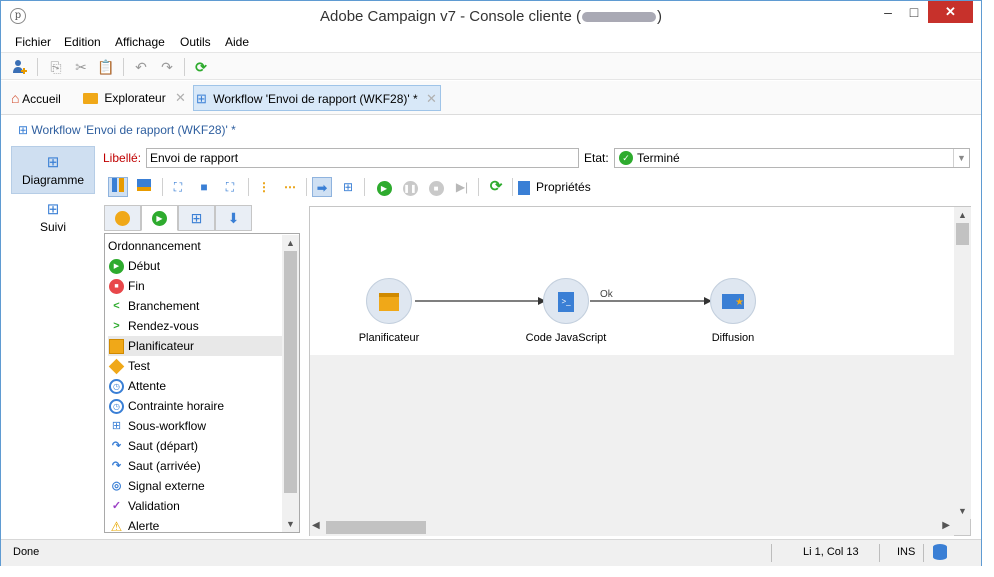 The image size is (994, 577). What do you see at coordinates (154, 506) in the screenshot?
I see `palette-item-label: Validation` at bounding box center [154, 506].